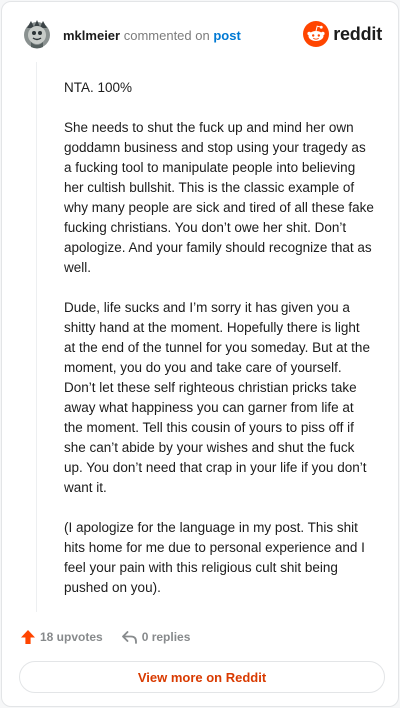  What do you see at coordinates (36, 337) in the screenshot?
I see `thread-line` at bounding box center [36, 337].